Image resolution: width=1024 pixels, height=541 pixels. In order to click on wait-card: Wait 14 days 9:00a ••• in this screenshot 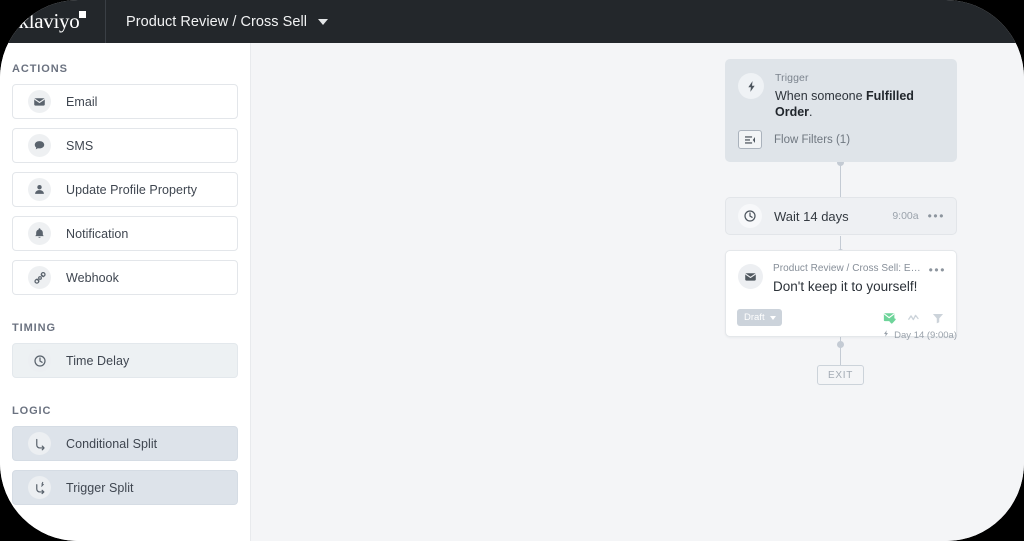, I will do `click(841, 216)`.